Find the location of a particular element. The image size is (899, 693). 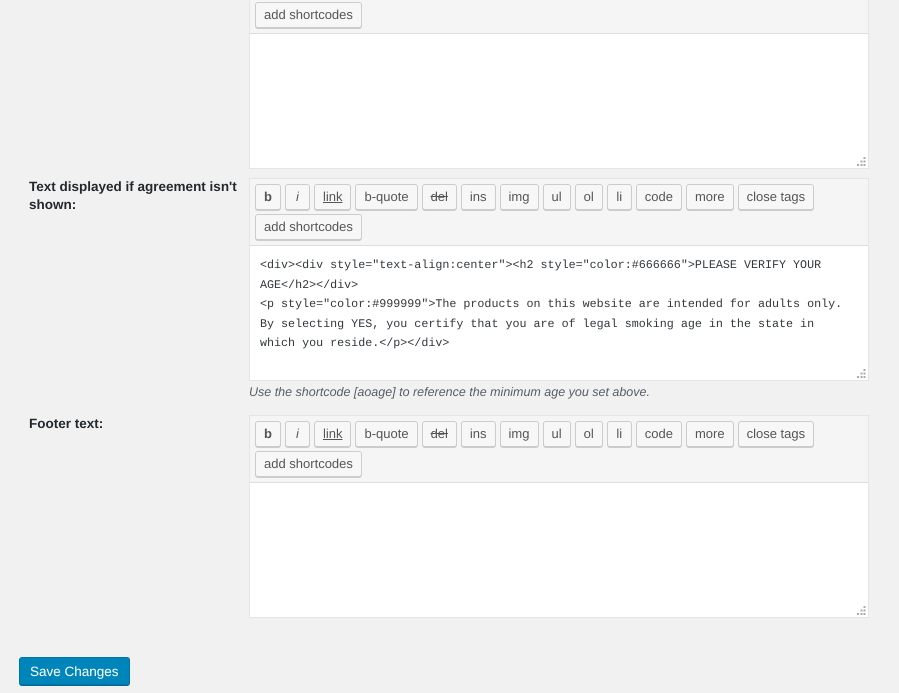

html-code-text: <div><div style="text-align:center"><h2 style="color:#666666">PLEASE VERIFY YOUR AGE</h2></div> <p style="color:#999999">The products on this website are intended for adults only. By selecting YES, you certify that you are of legal smoking age in the state in which you reside.</p></div> is located at coordinates (552, 304).